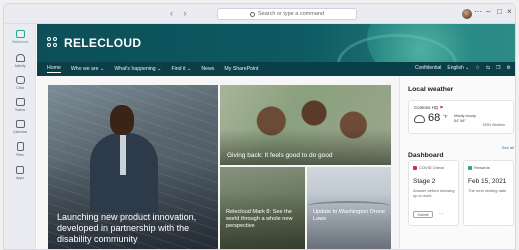 The height and width of the screenshot is (250, 519). Describe the element at coordinates (445, 116) in the screenshot. I see `weather-unit: °F` at that location.